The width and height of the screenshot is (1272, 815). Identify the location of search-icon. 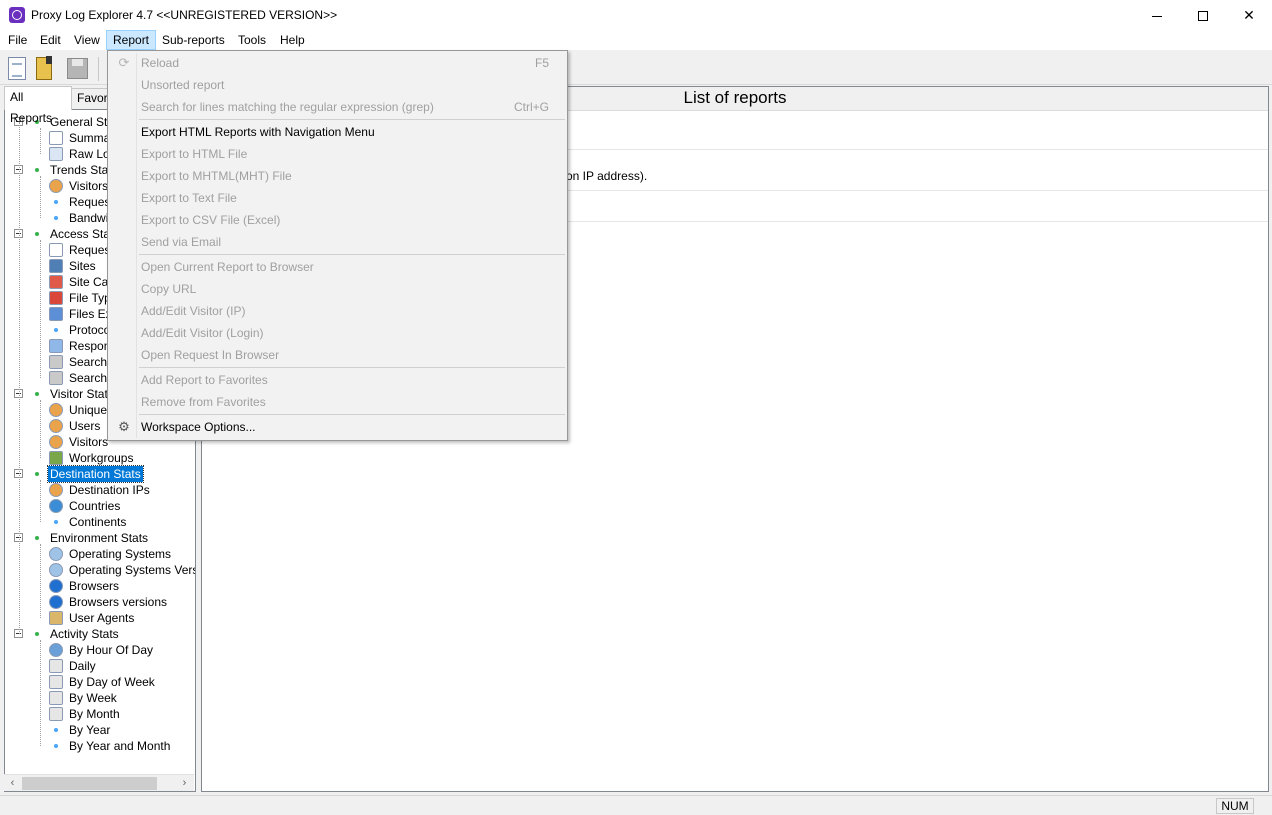
(56, 378).